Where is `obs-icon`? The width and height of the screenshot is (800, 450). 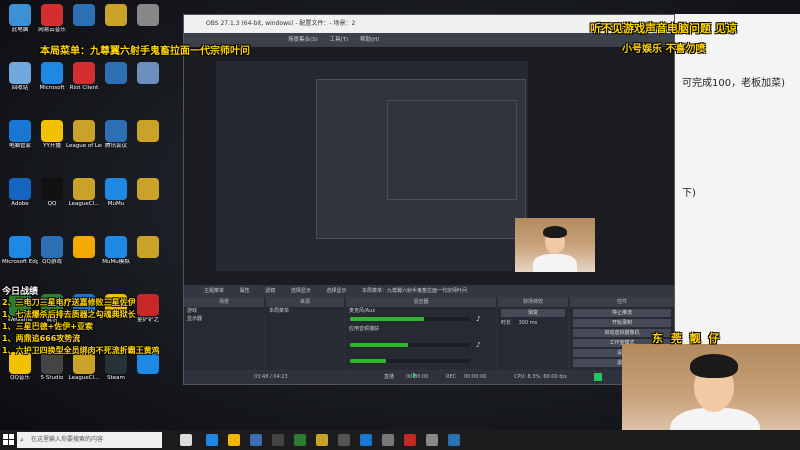 obs-icon is located at coordinates (344, 440).